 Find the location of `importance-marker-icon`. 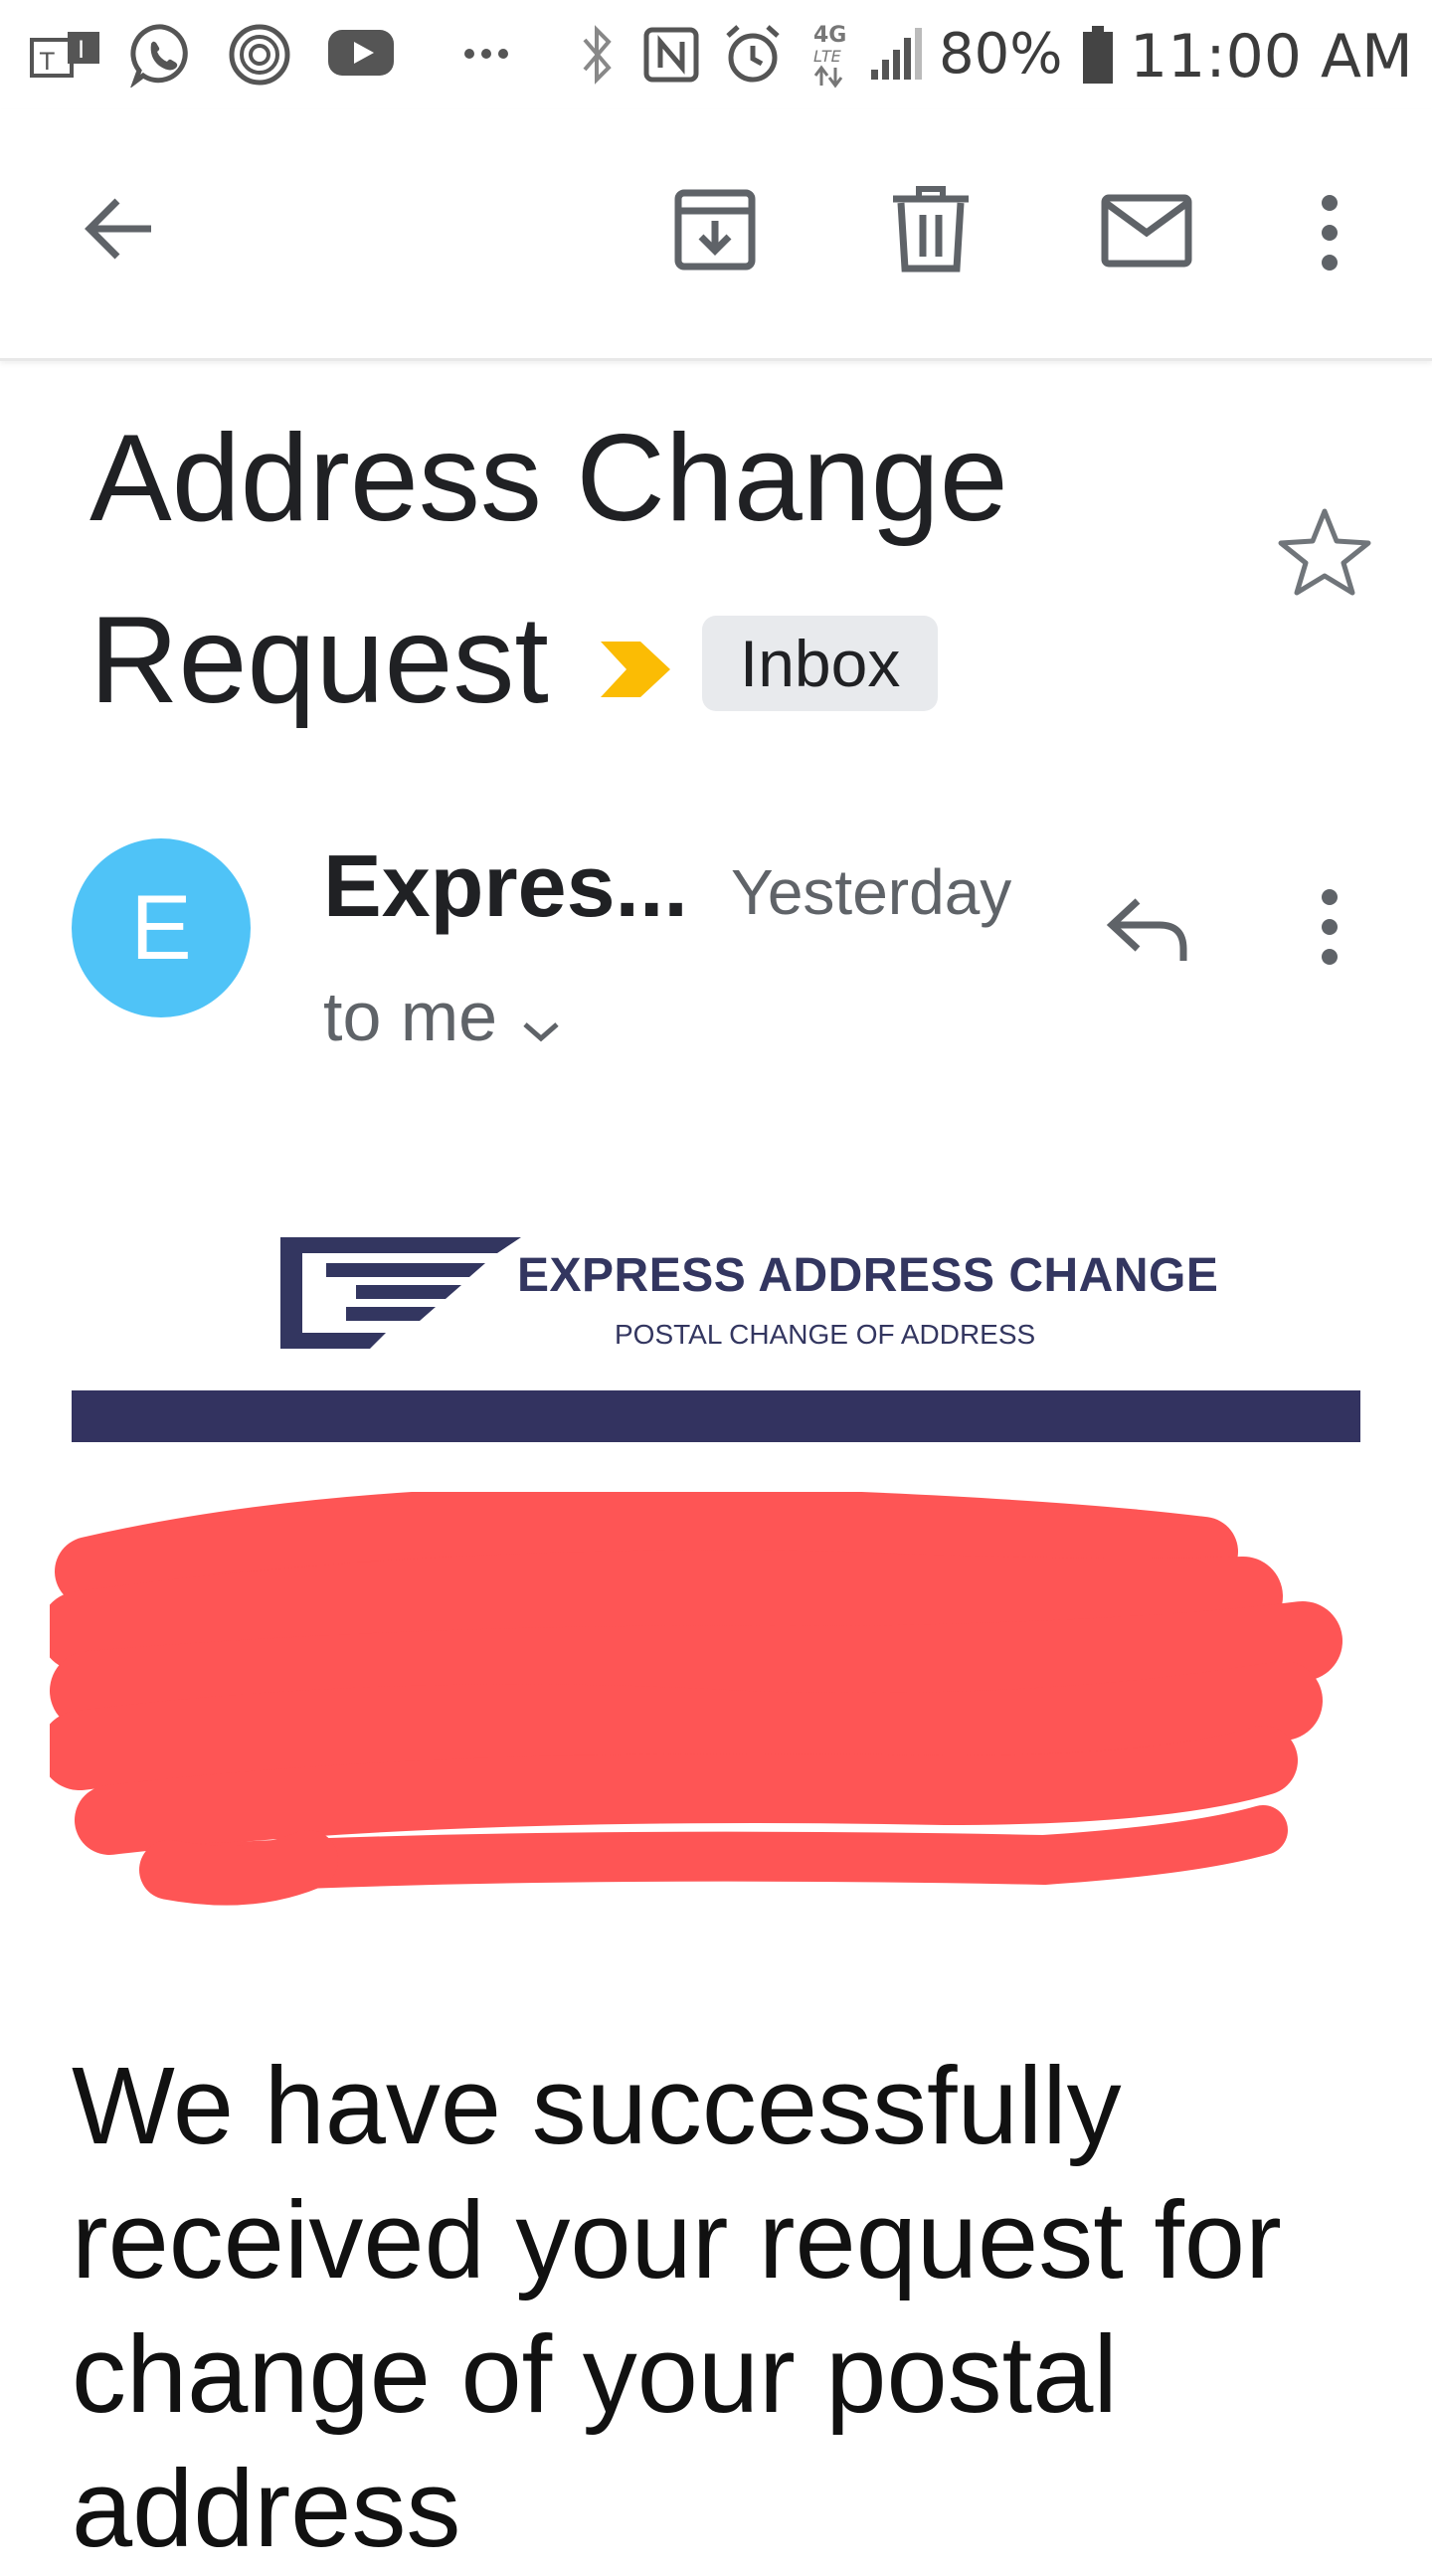

importance-marker-icon is located at coordinates (636, 669).